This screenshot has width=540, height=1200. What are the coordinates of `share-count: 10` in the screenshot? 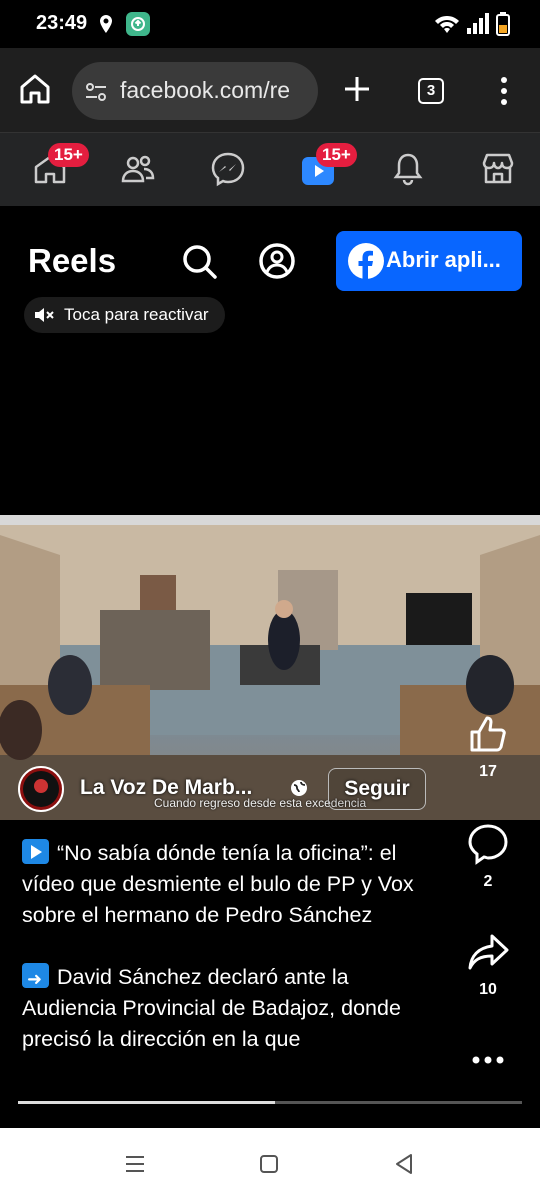 It's located at (488, 989).